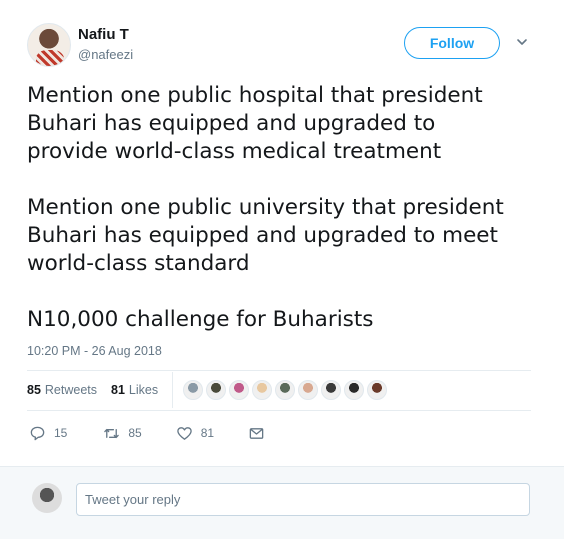 The width and height of the screenshot is (564, 539). What do you see at coordinates (48, 433) in the screenshot?
I see `reply-button: 15` at bounding box center [48, 433].